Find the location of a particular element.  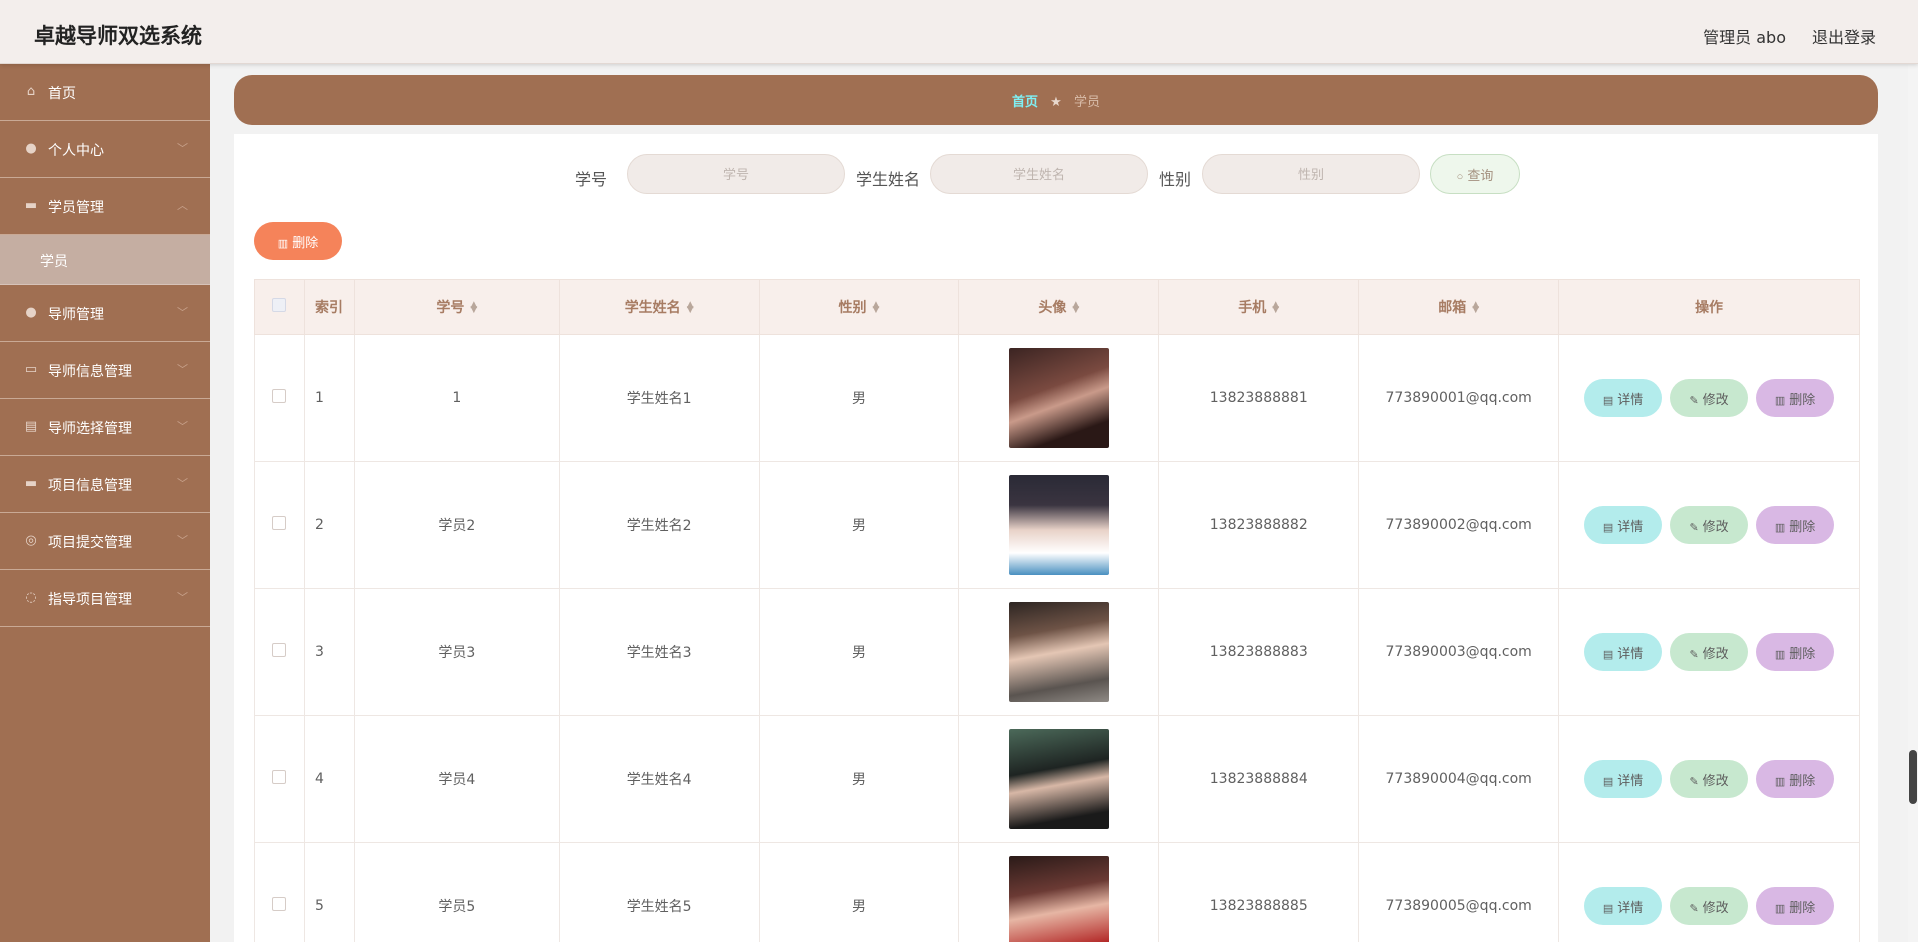

search-icon: ○ is located at coordinates (1460, 176).